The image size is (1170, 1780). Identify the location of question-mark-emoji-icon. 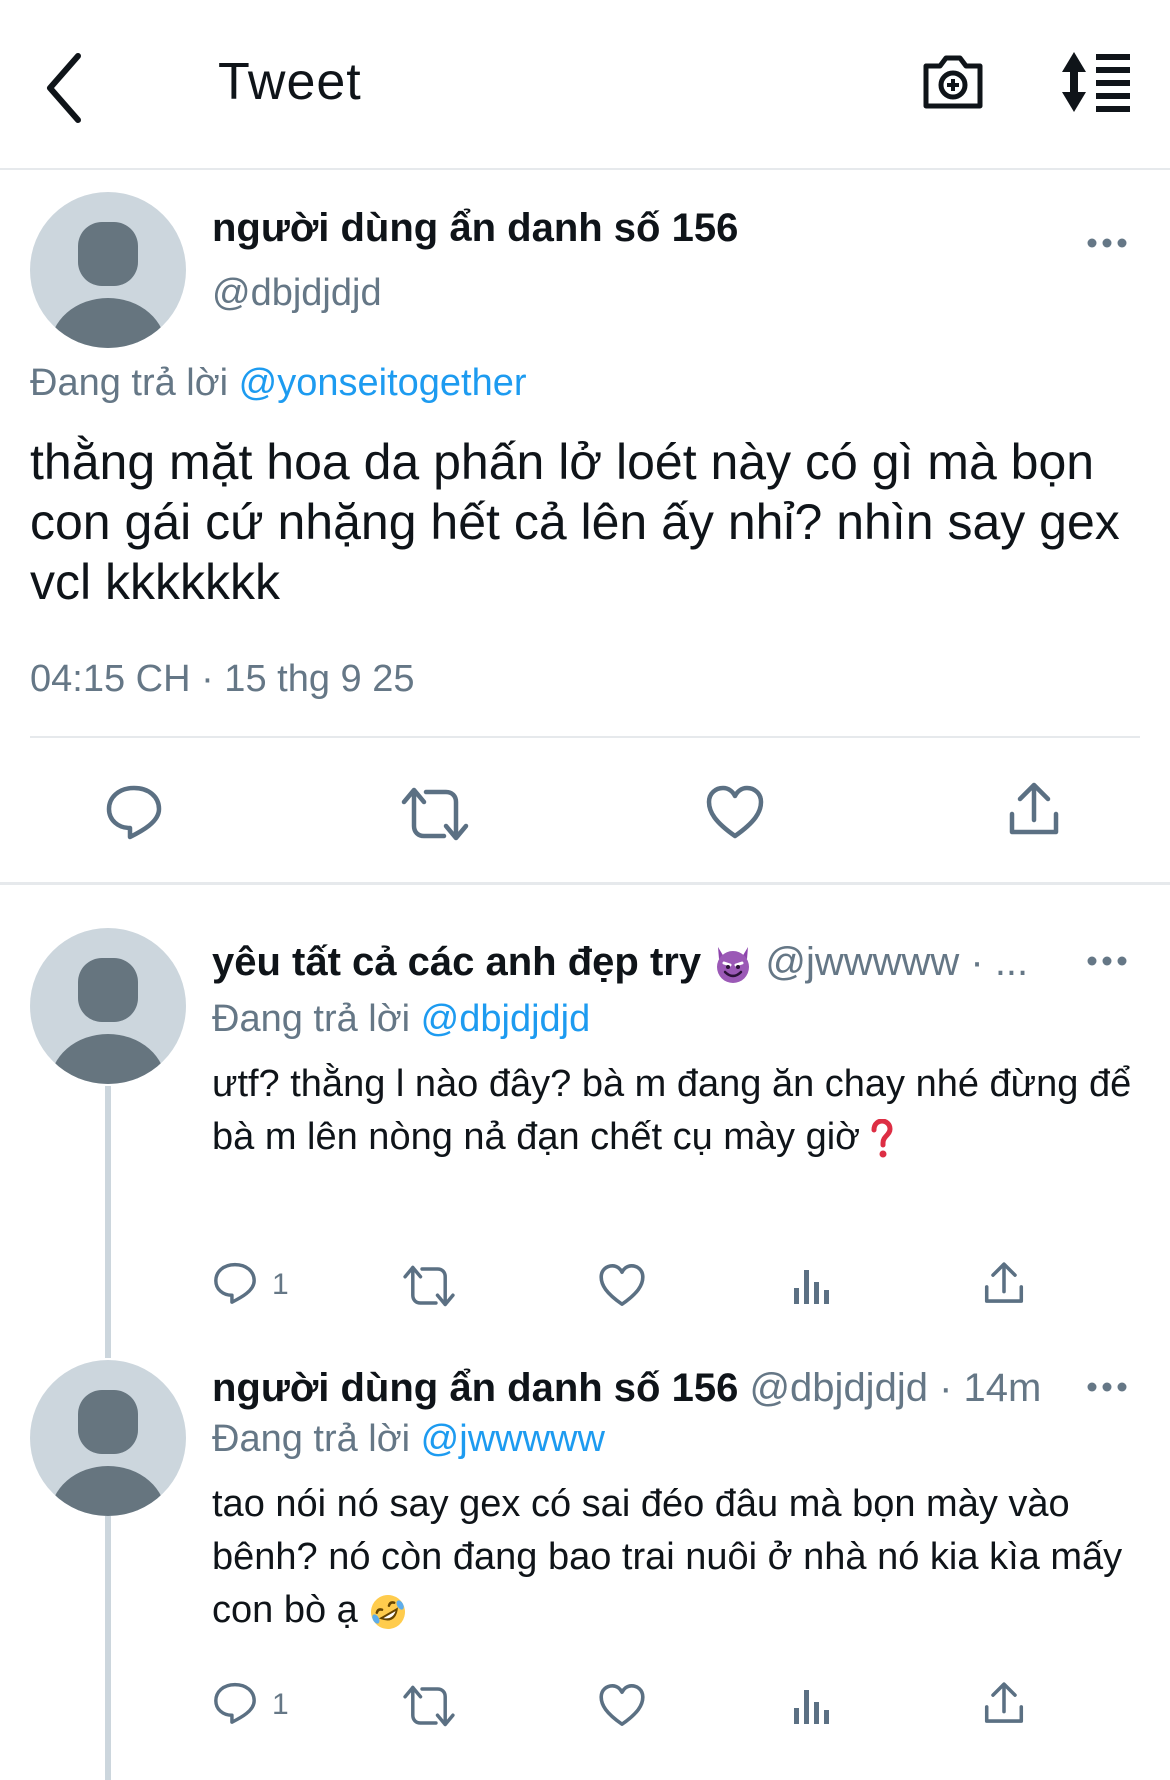
(882, 1138).